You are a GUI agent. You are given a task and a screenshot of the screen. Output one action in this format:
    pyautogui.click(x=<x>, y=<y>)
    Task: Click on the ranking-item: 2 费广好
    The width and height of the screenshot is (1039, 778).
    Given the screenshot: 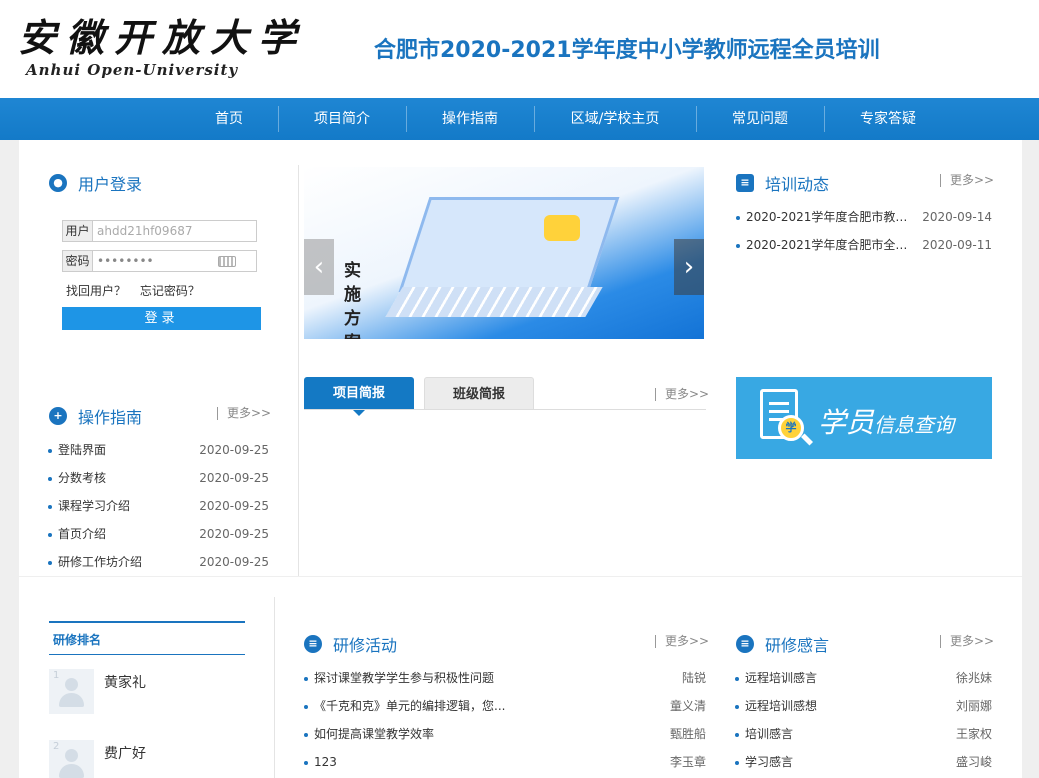 What is the action you would take?
    pyautogui.click(x=149, y=759)
    